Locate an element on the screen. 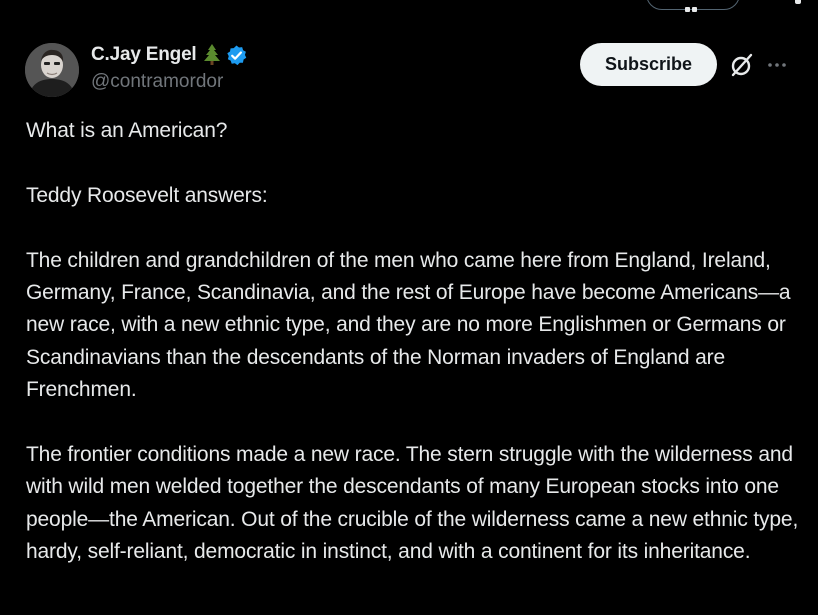 This screenshot has width=818, height=615. more-options-icon is located at coordinates (777, 65).